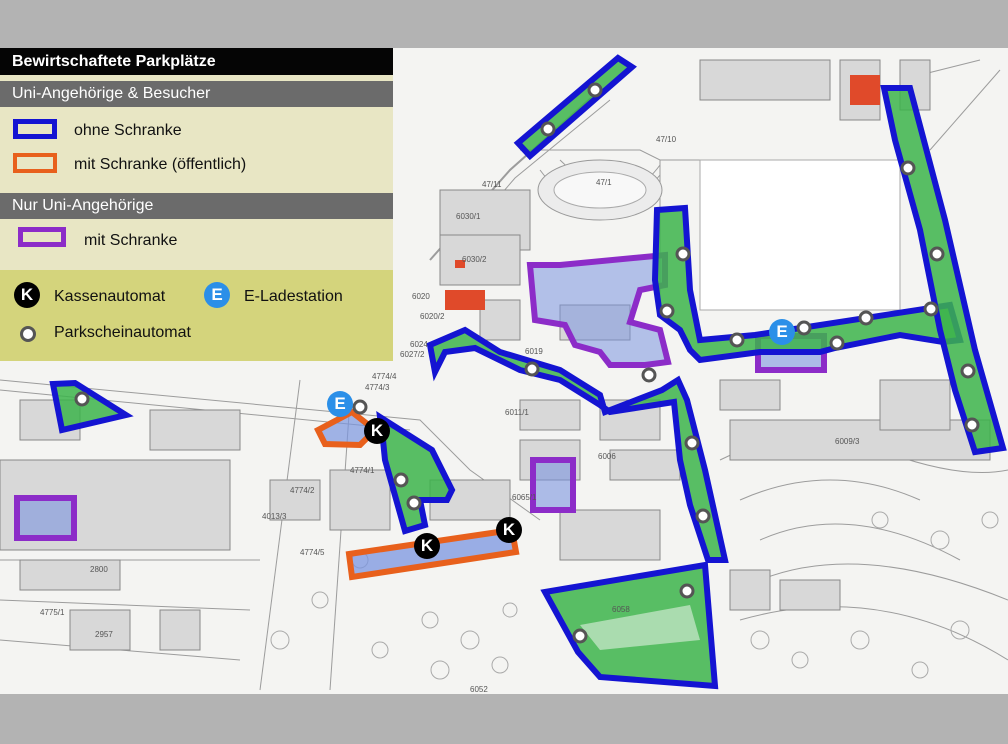  Describe the element at coordinates (160, 164) in the screenshot. I see `legend-item-barrier-public: mit Schranke (öffentlich)` at that location.